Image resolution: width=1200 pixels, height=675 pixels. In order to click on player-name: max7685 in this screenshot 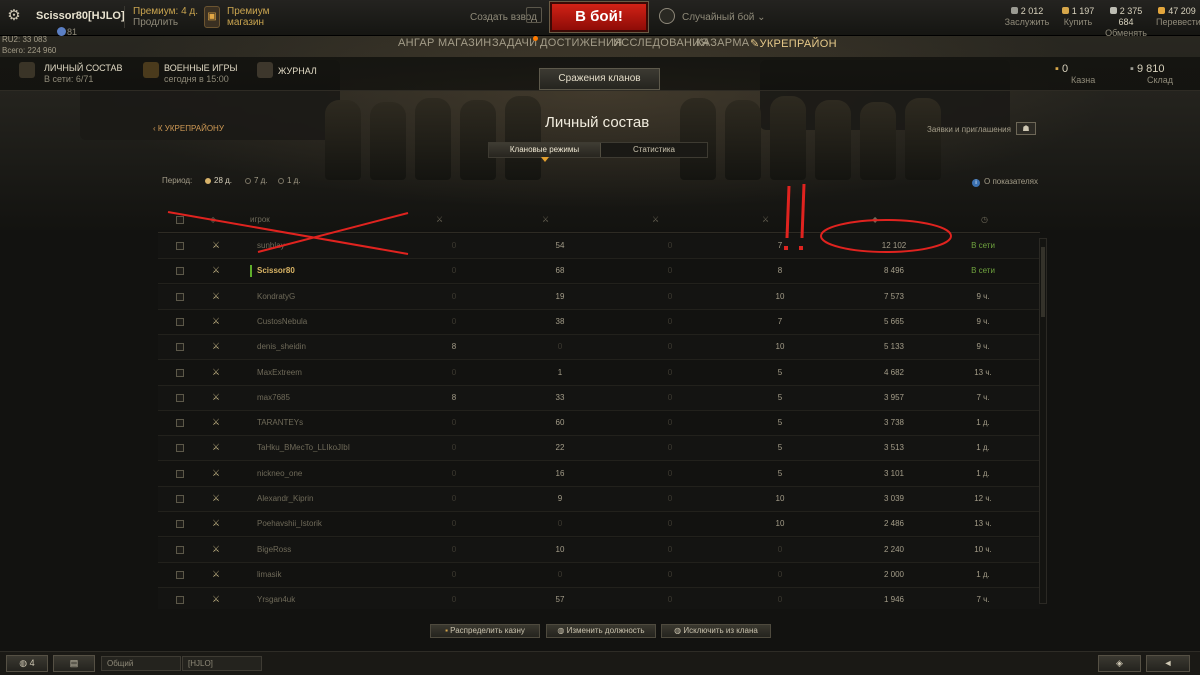, I will do `click(273, 397)`.